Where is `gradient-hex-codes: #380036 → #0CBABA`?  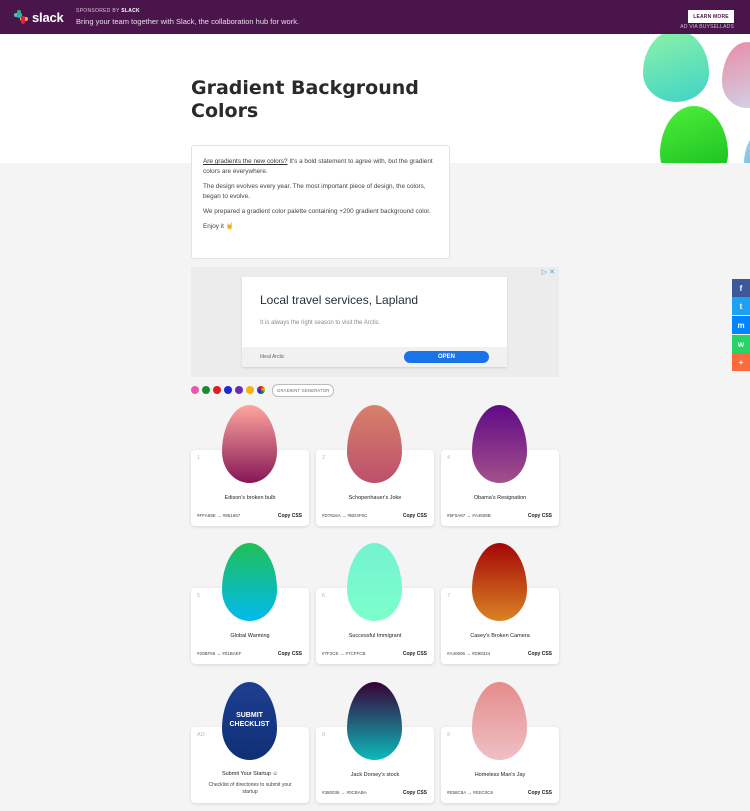
gradient-hex-codes: #380036 → #0CBABA is located at coordinates (344, 792).